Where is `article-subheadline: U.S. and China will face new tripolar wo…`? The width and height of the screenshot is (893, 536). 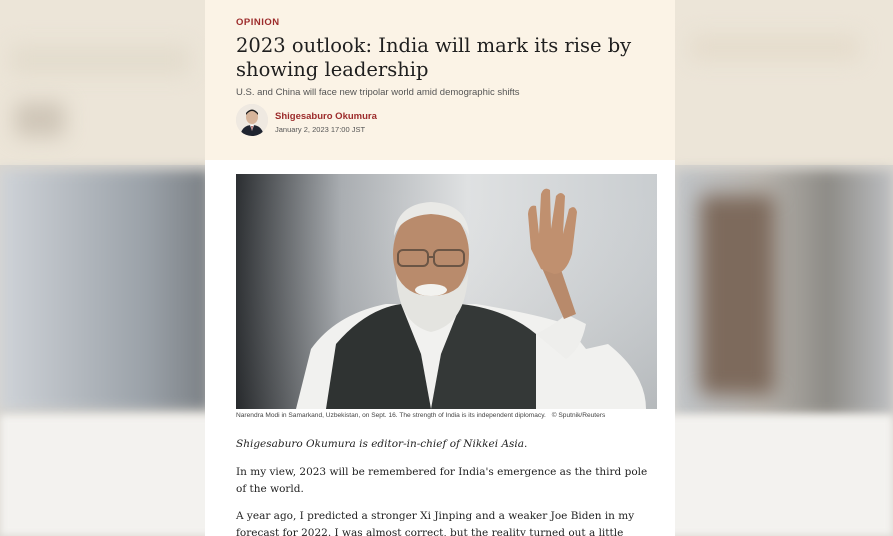
article-subheadline: U.S. and China will face new tripolar wo… is located at coordinates (378, 92).